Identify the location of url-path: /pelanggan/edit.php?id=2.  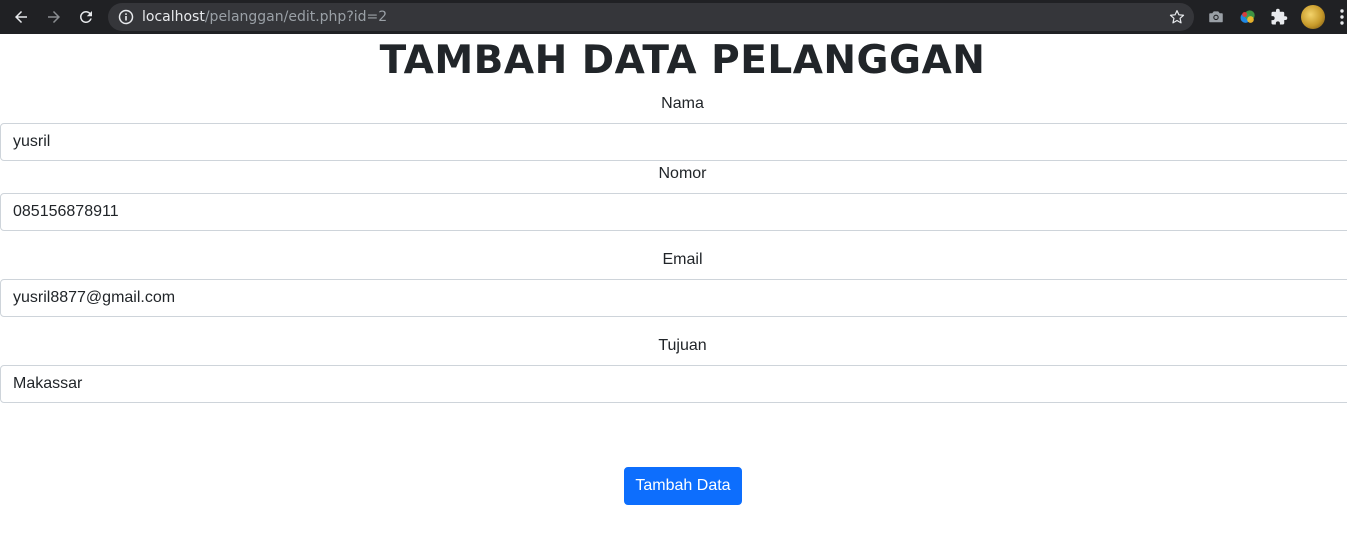
(296, 17).